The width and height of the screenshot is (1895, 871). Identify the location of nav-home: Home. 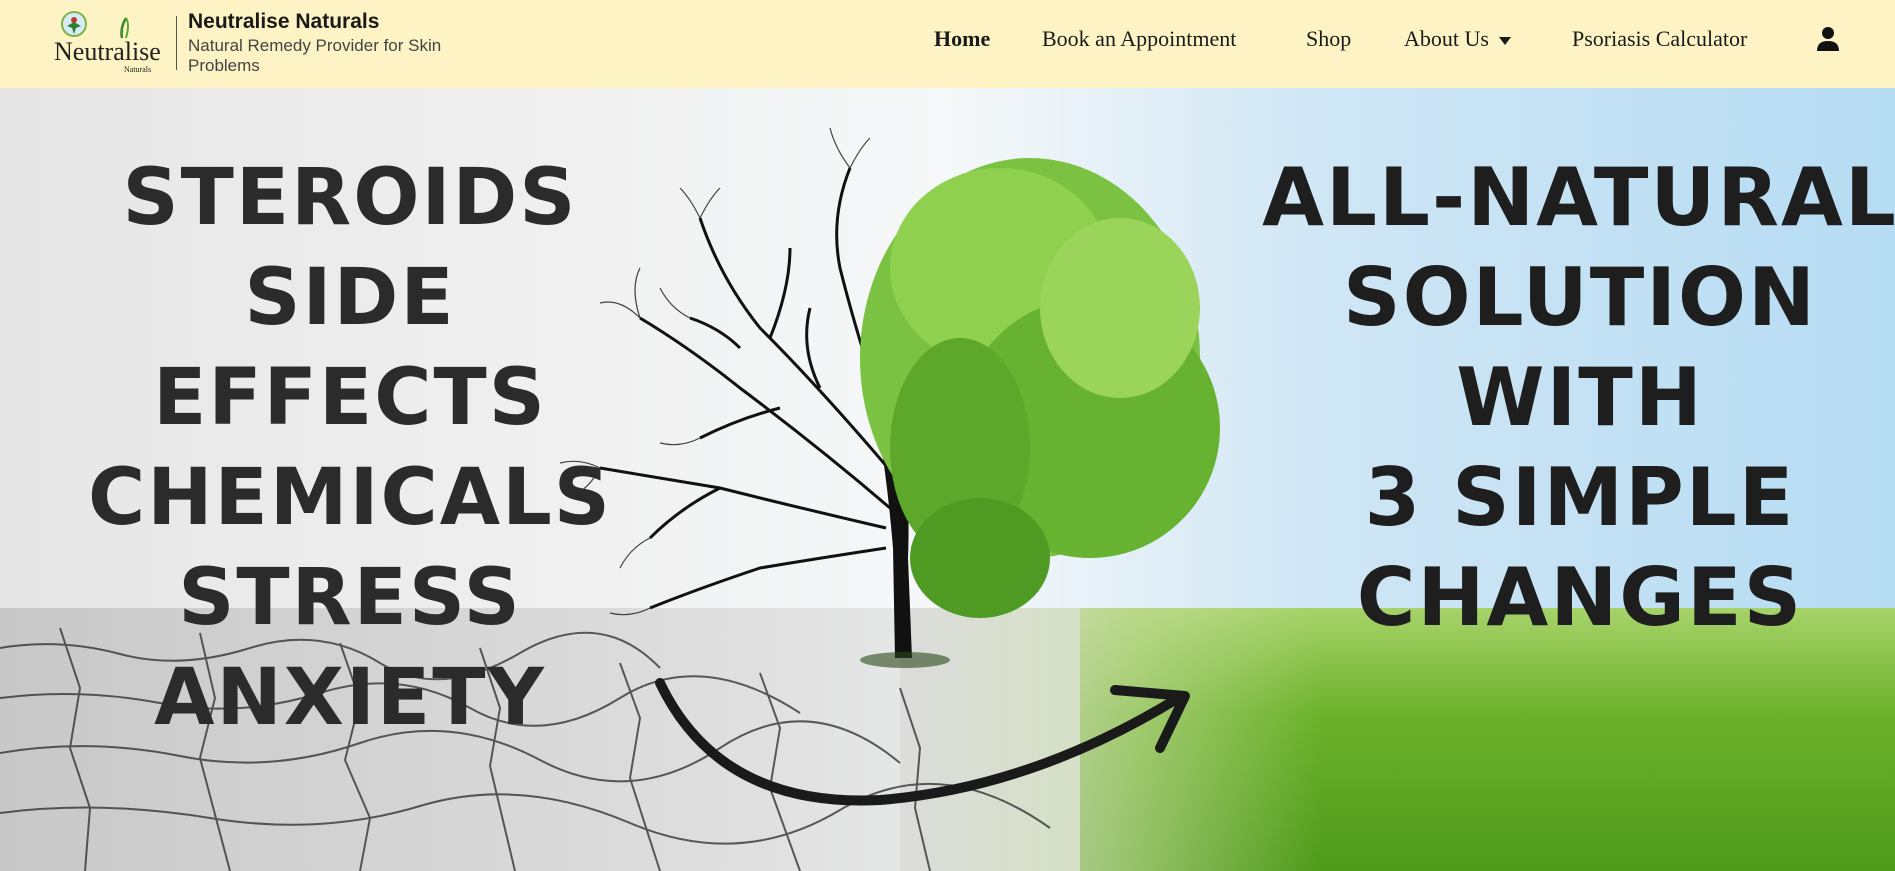
(962, 39).